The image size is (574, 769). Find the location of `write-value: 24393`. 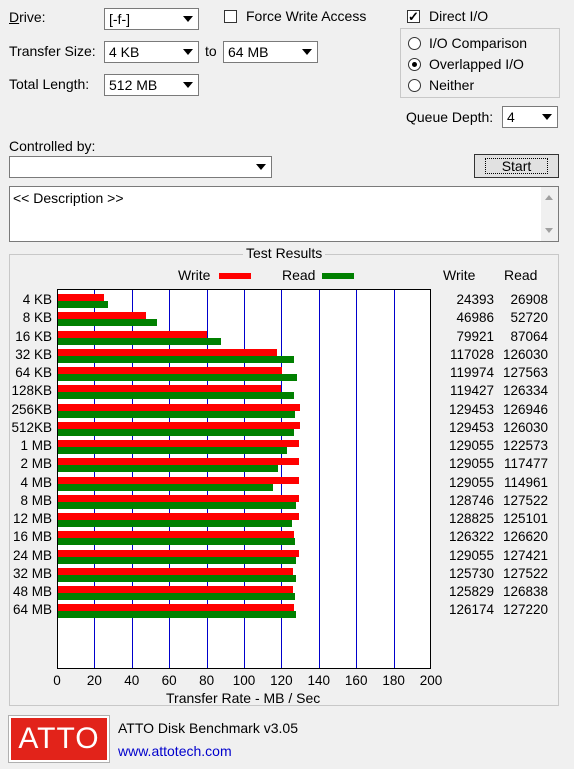

write-value: 24393 is located at coordinates (475, 299).